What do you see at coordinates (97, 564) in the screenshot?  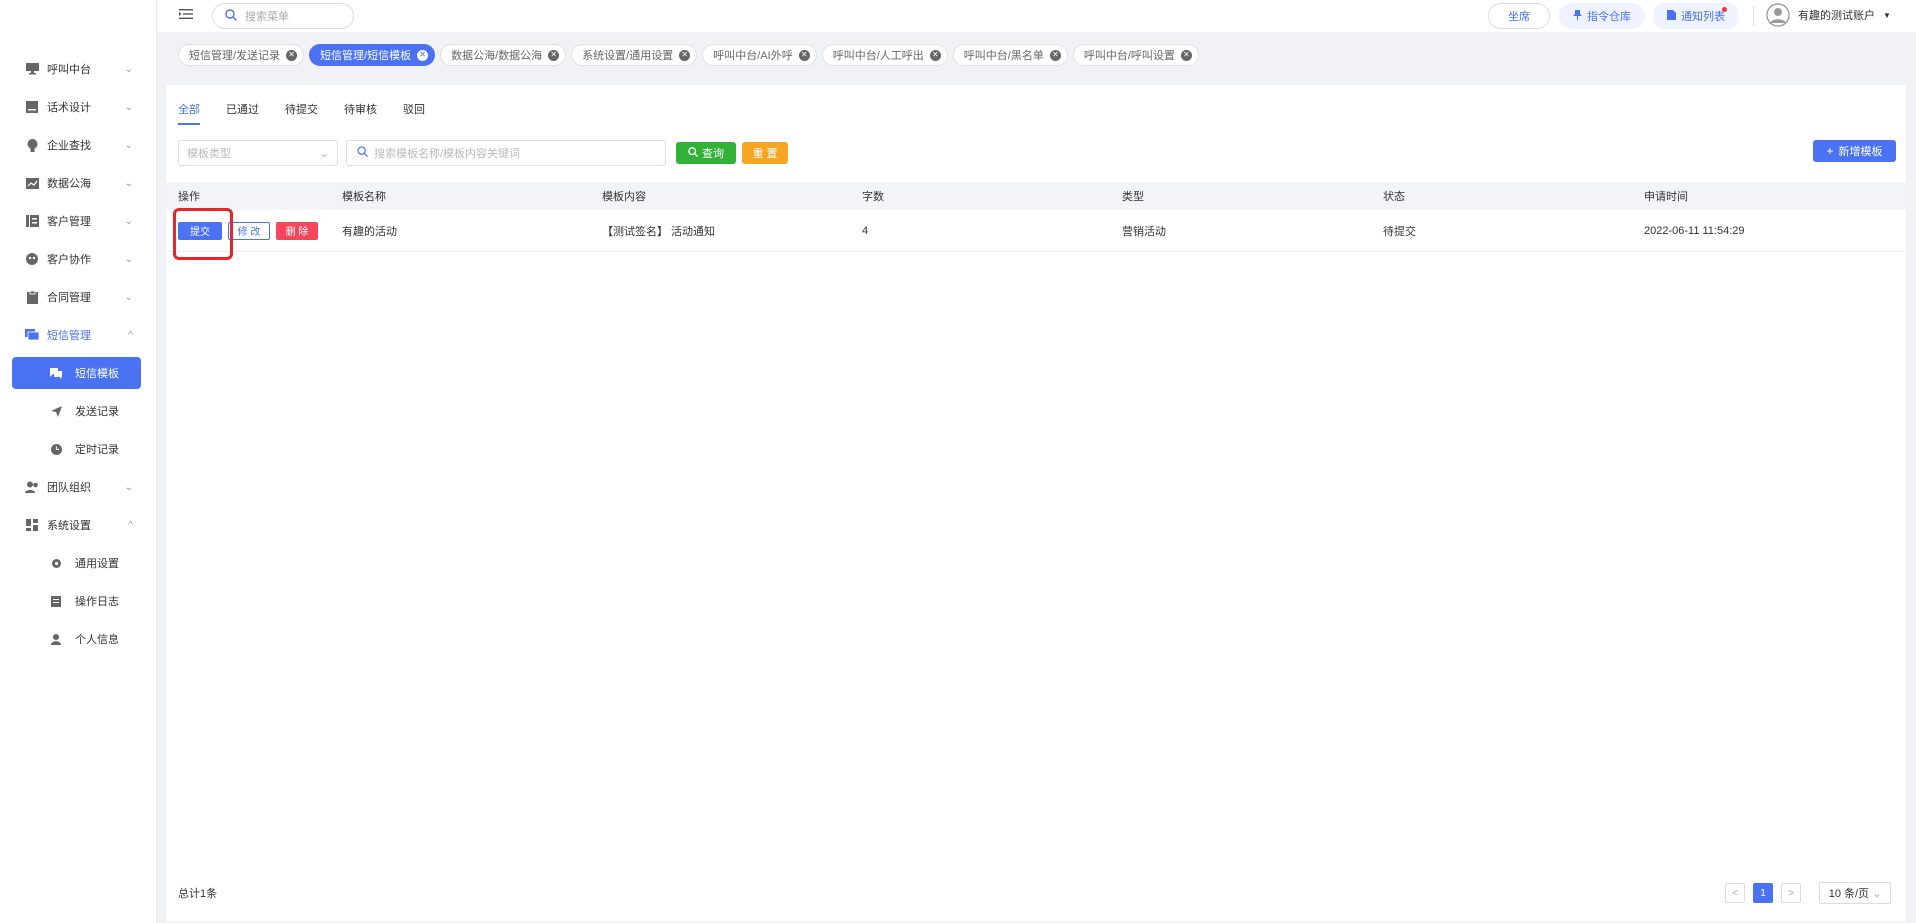 I see `sidebar-item-label: 通用设置` at bounding box center [97, 564].